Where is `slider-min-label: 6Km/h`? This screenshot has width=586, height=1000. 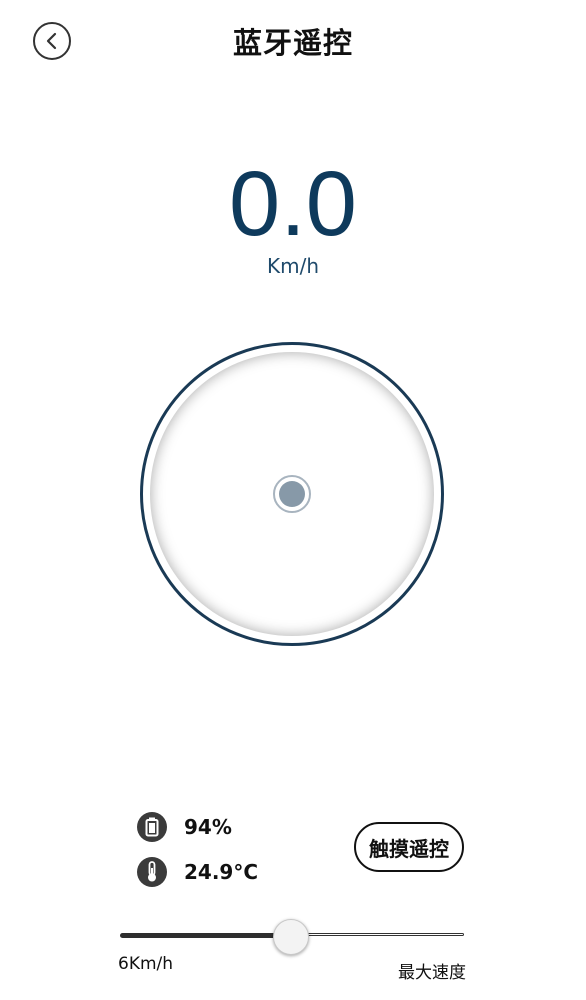 slider-min-label: 6Km/h is located at coordinates (146, 964).